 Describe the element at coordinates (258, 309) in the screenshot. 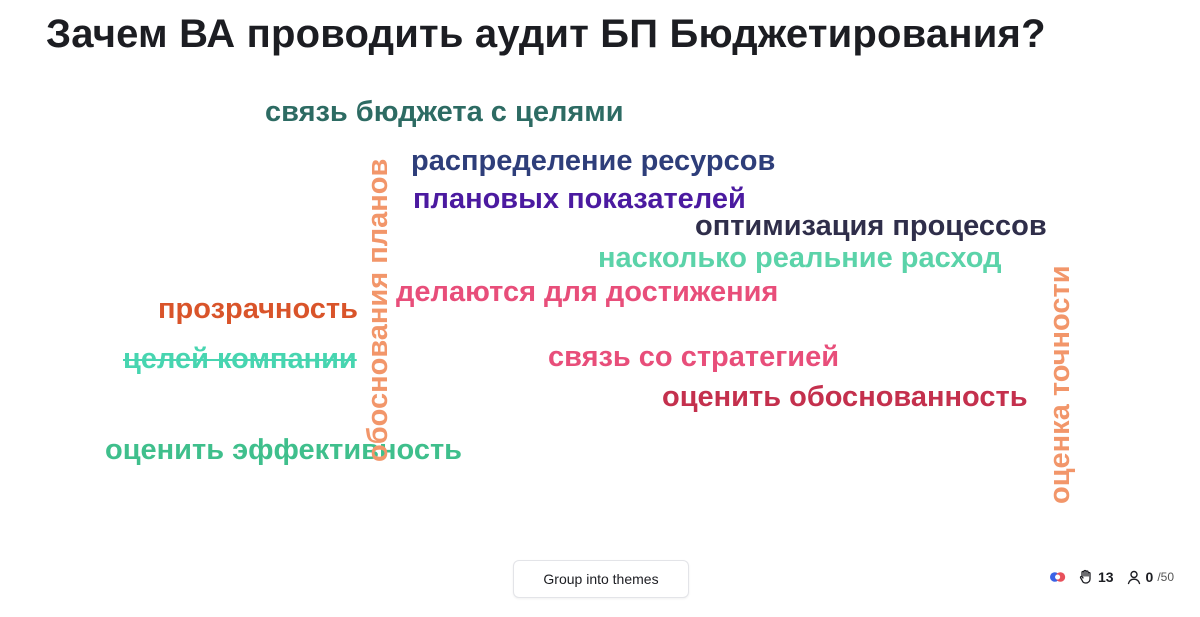

I see `word-cloud-item: прозрачность` at that location.